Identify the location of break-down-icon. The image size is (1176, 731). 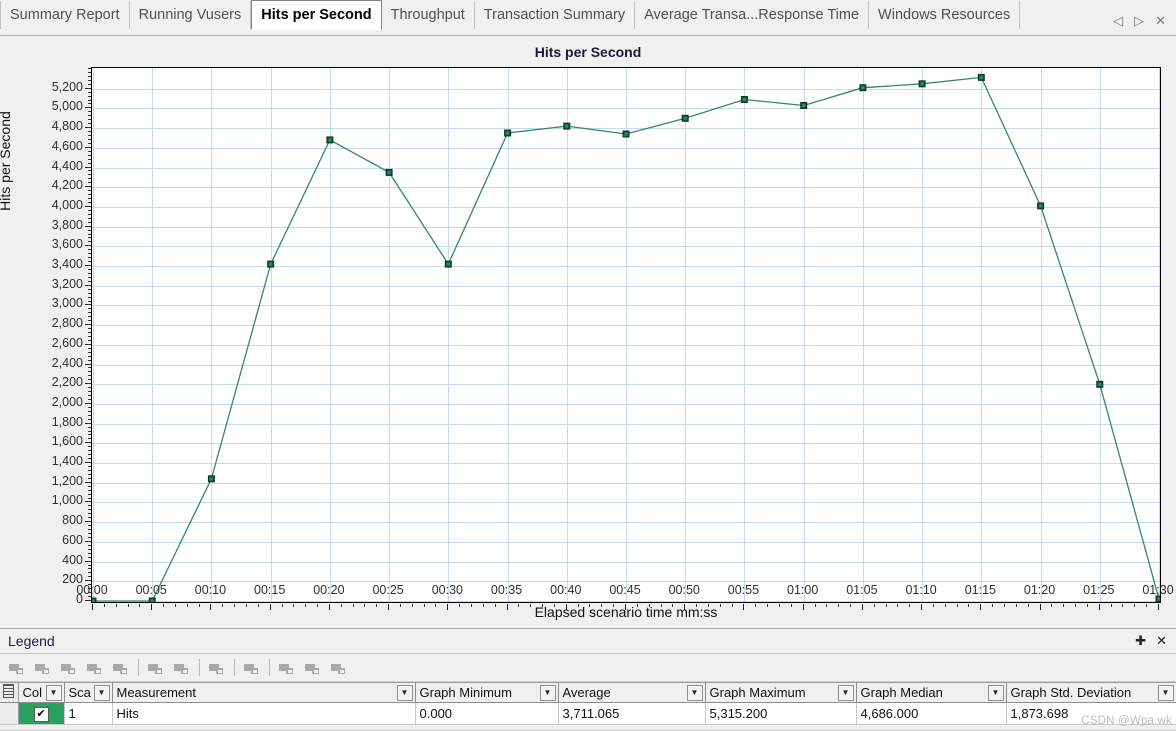
(287, 668).